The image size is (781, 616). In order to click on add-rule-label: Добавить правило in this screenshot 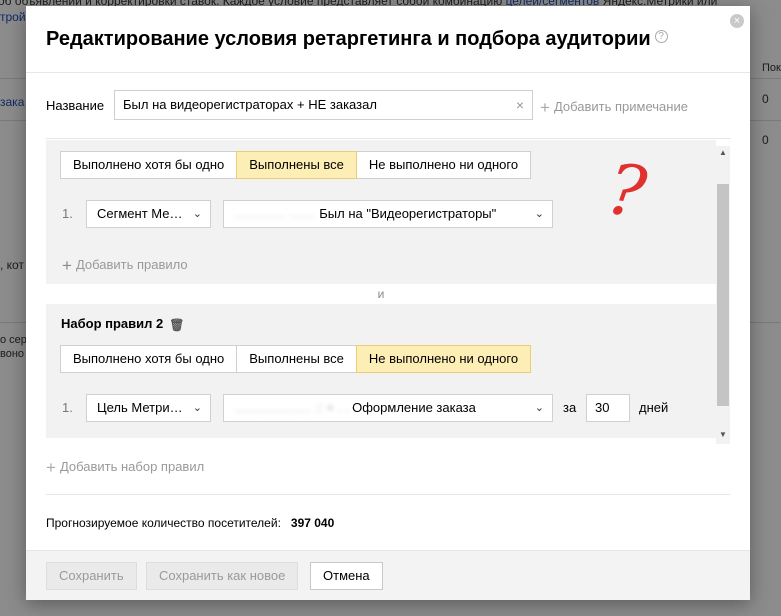, I will do `click(131, 264)`.